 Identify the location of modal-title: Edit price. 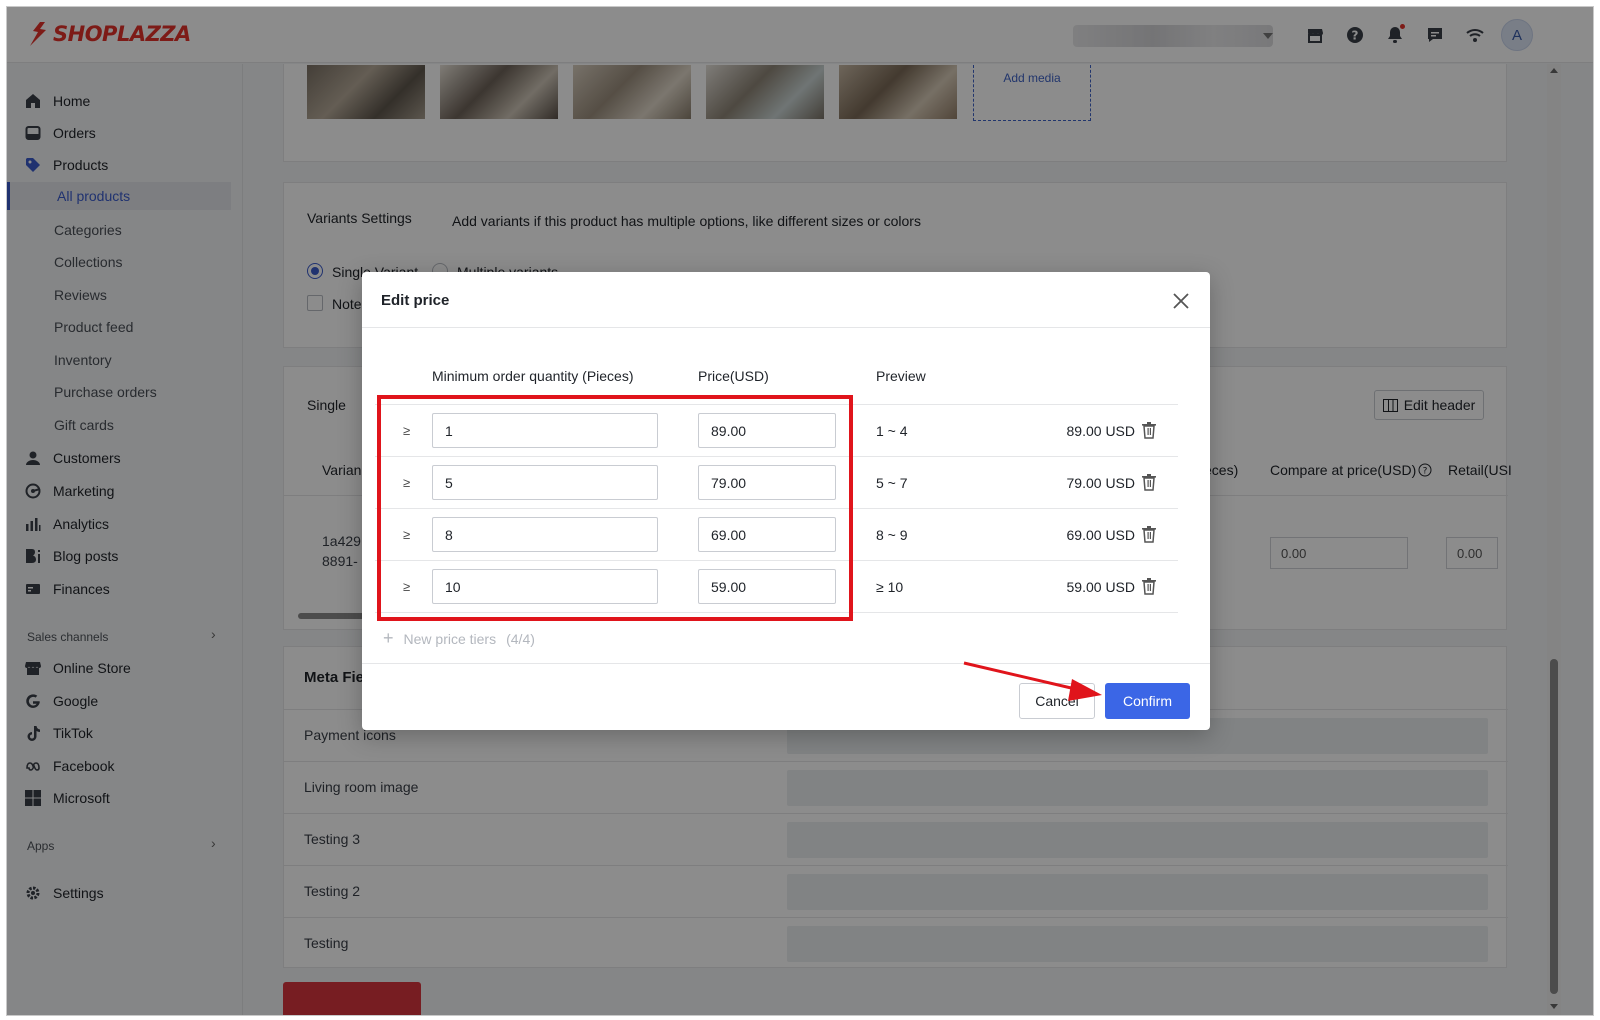
(415, 300).